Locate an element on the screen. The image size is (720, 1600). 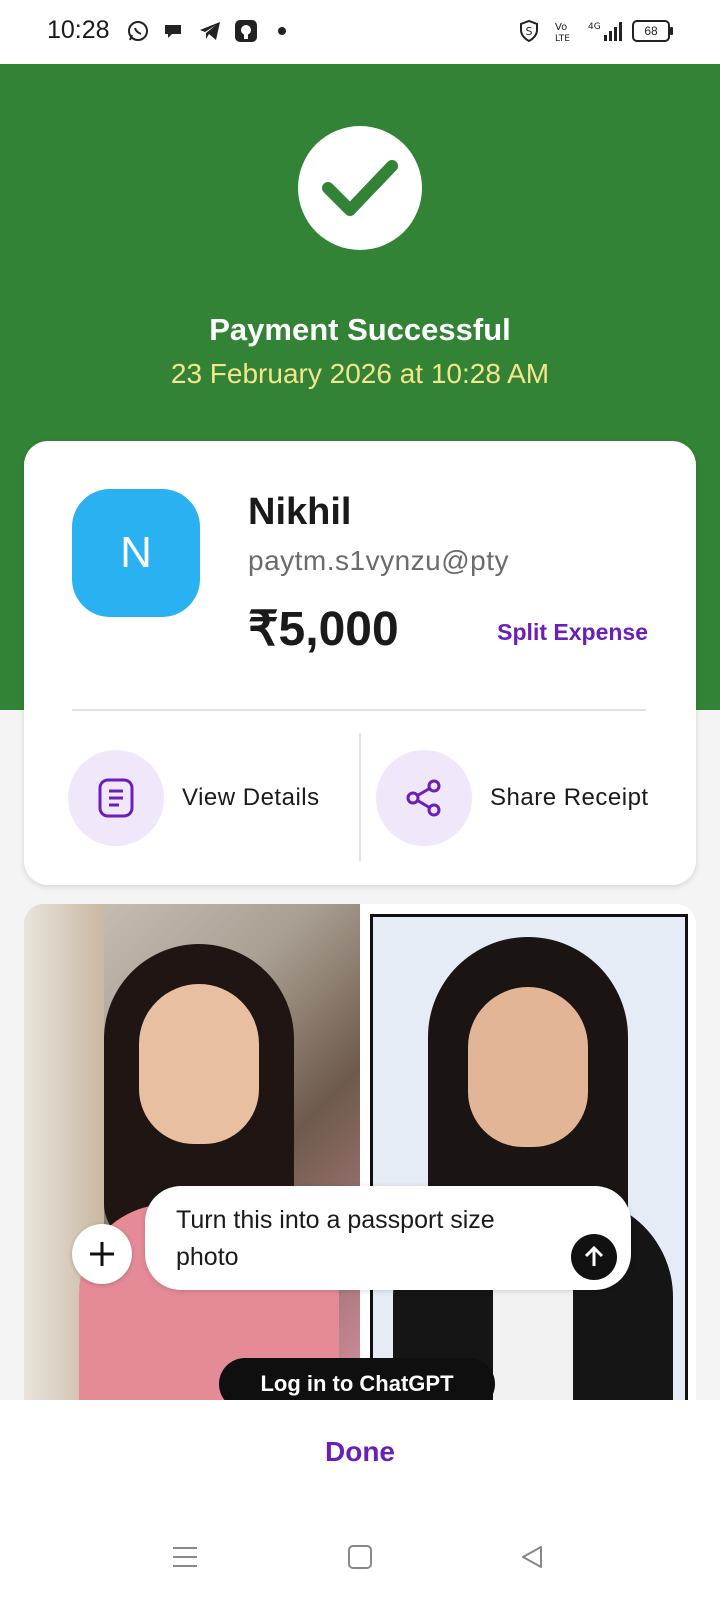
share-icon is located at coordinates (424, 798).